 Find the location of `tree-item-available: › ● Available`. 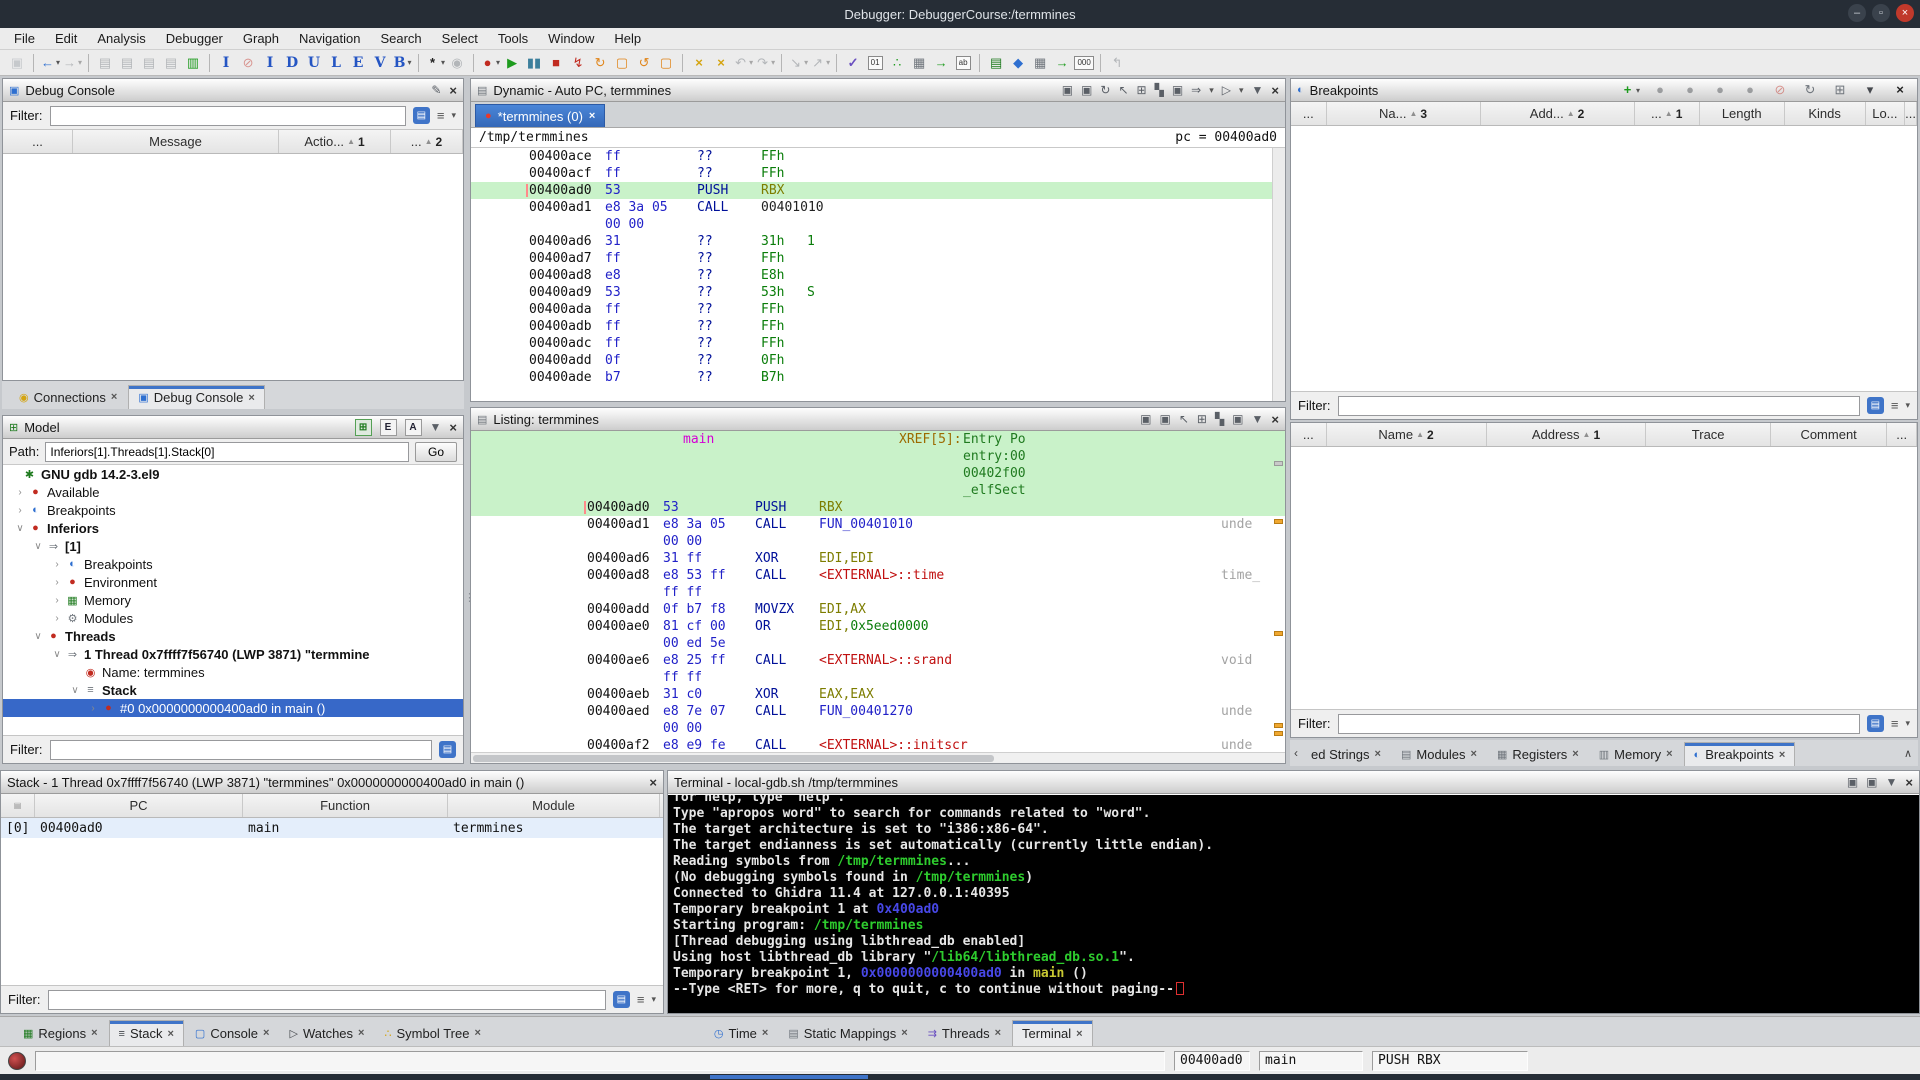

tree-item-available: › ● Available is located at coordinates (233, 492).